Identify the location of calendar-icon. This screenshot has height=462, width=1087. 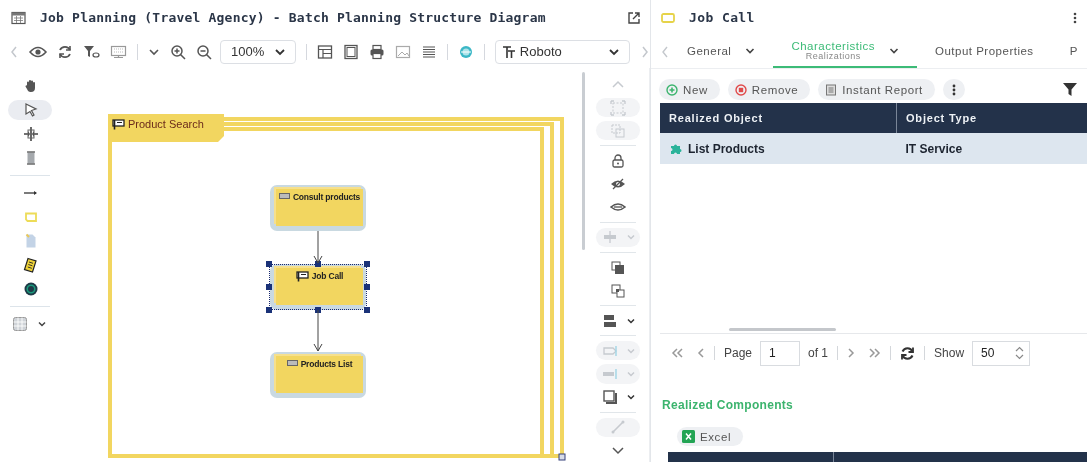
(18, 17).